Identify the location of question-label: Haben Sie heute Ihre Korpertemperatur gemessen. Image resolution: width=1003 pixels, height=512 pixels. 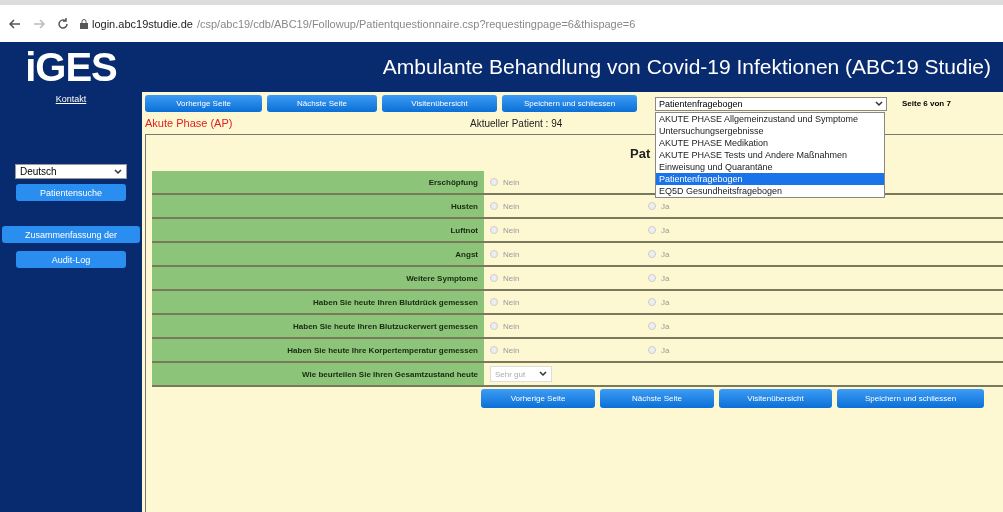
(318, 350).